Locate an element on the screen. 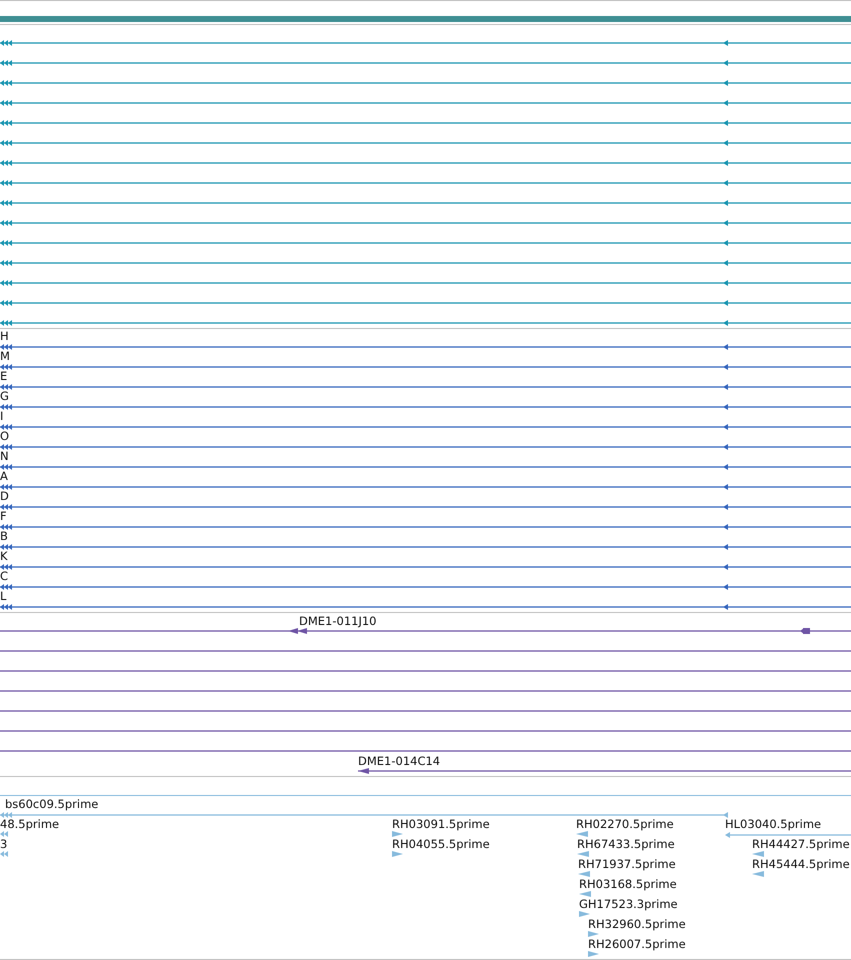 The height and width of the screenshot is (960, 851). transcript-label: C is located at coordinates (4, 576).